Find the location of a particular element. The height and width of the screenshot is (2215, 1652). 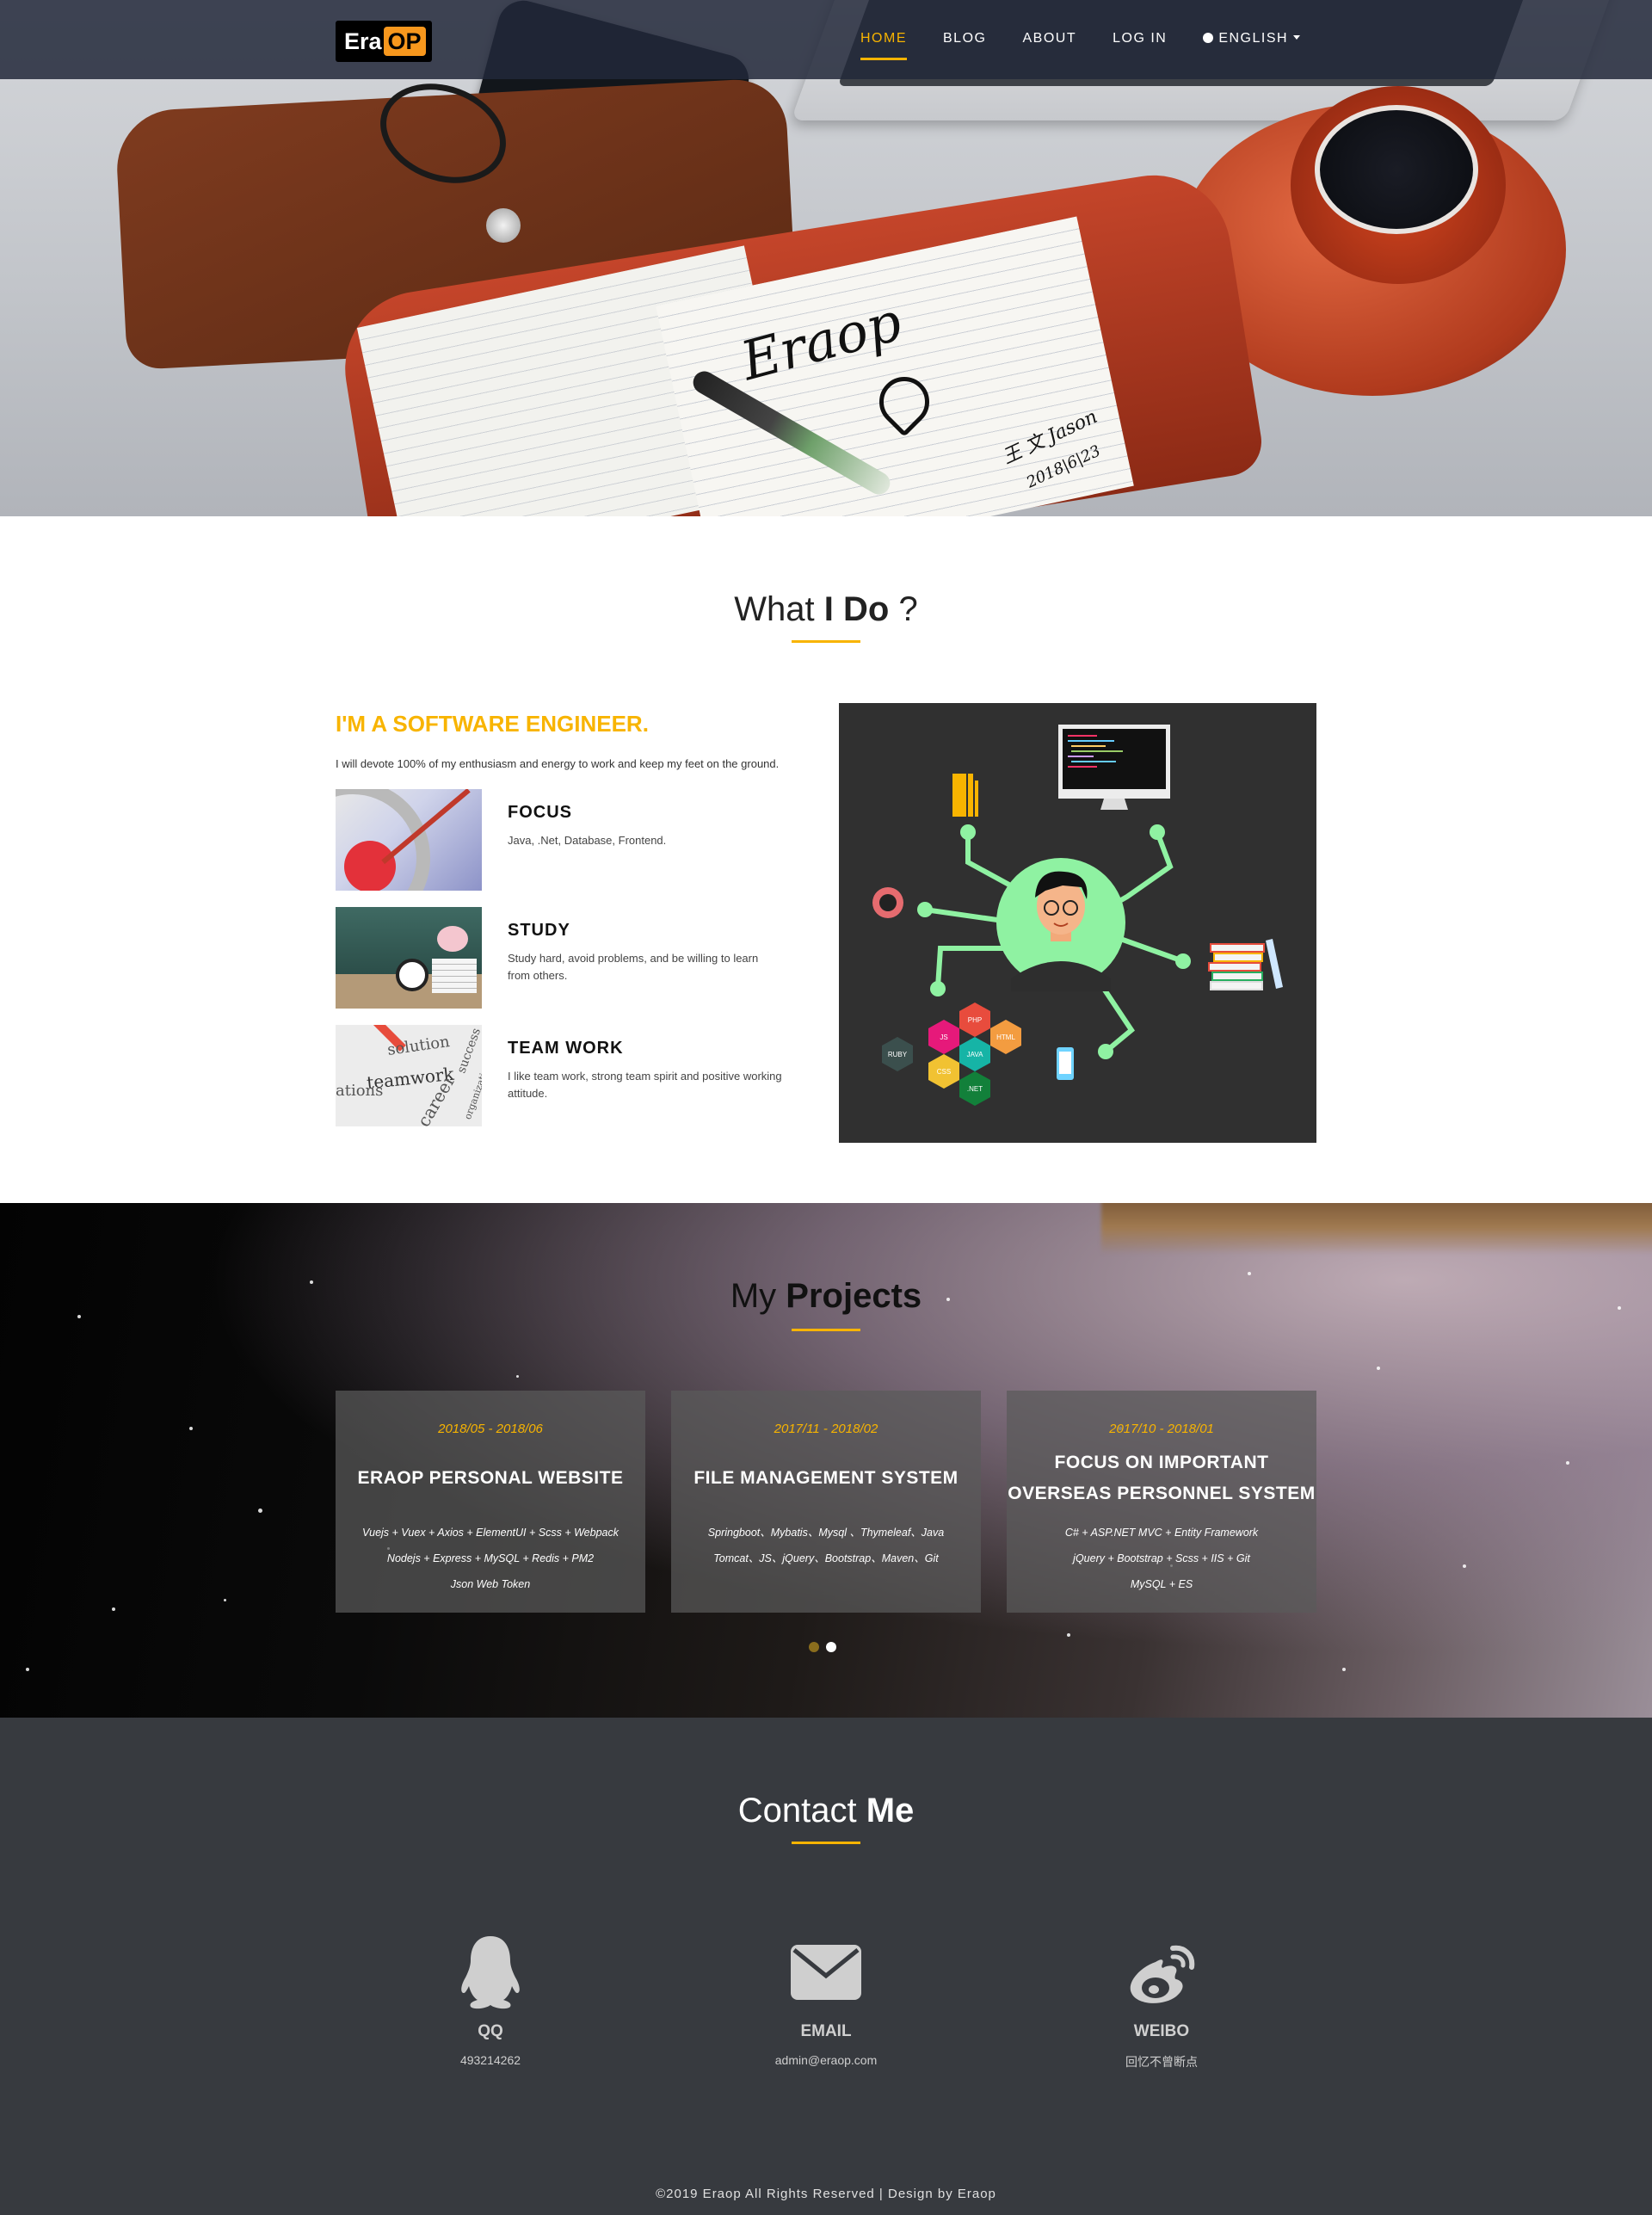

project-tech-line: Json Web Token is located at coordinates (490, 1584).